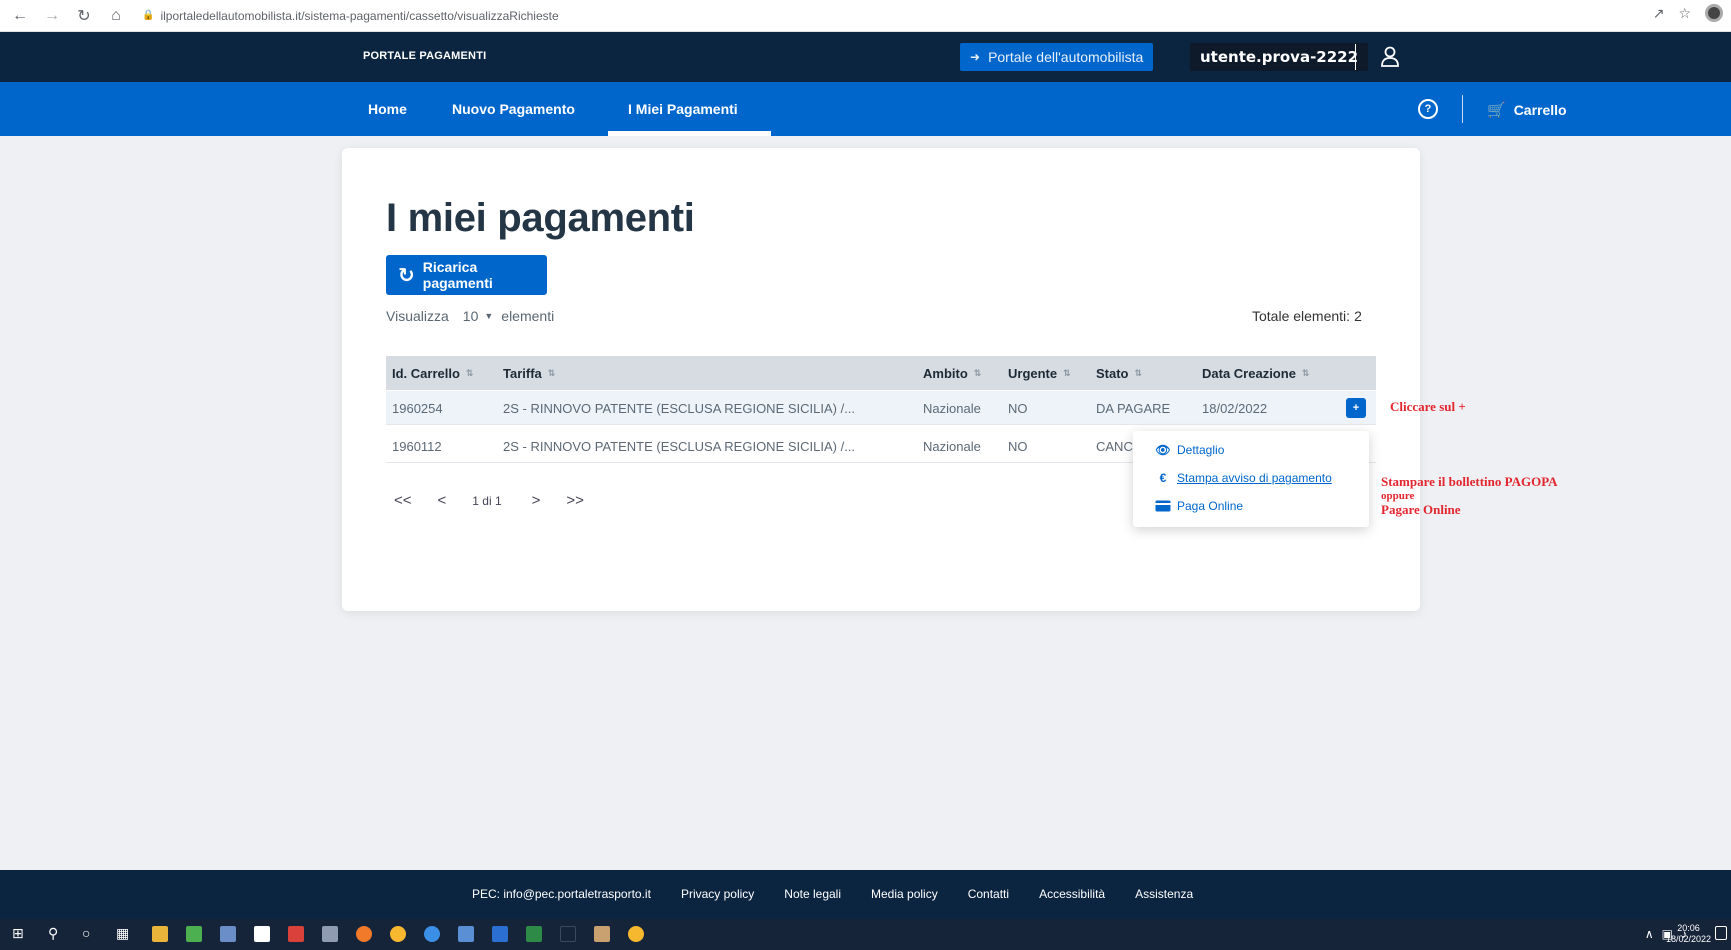  What do you see at coordinates (988, 894) in the screenshot?
I see `footer-link-contatti: Contatti` at bounding box center [988, 894].